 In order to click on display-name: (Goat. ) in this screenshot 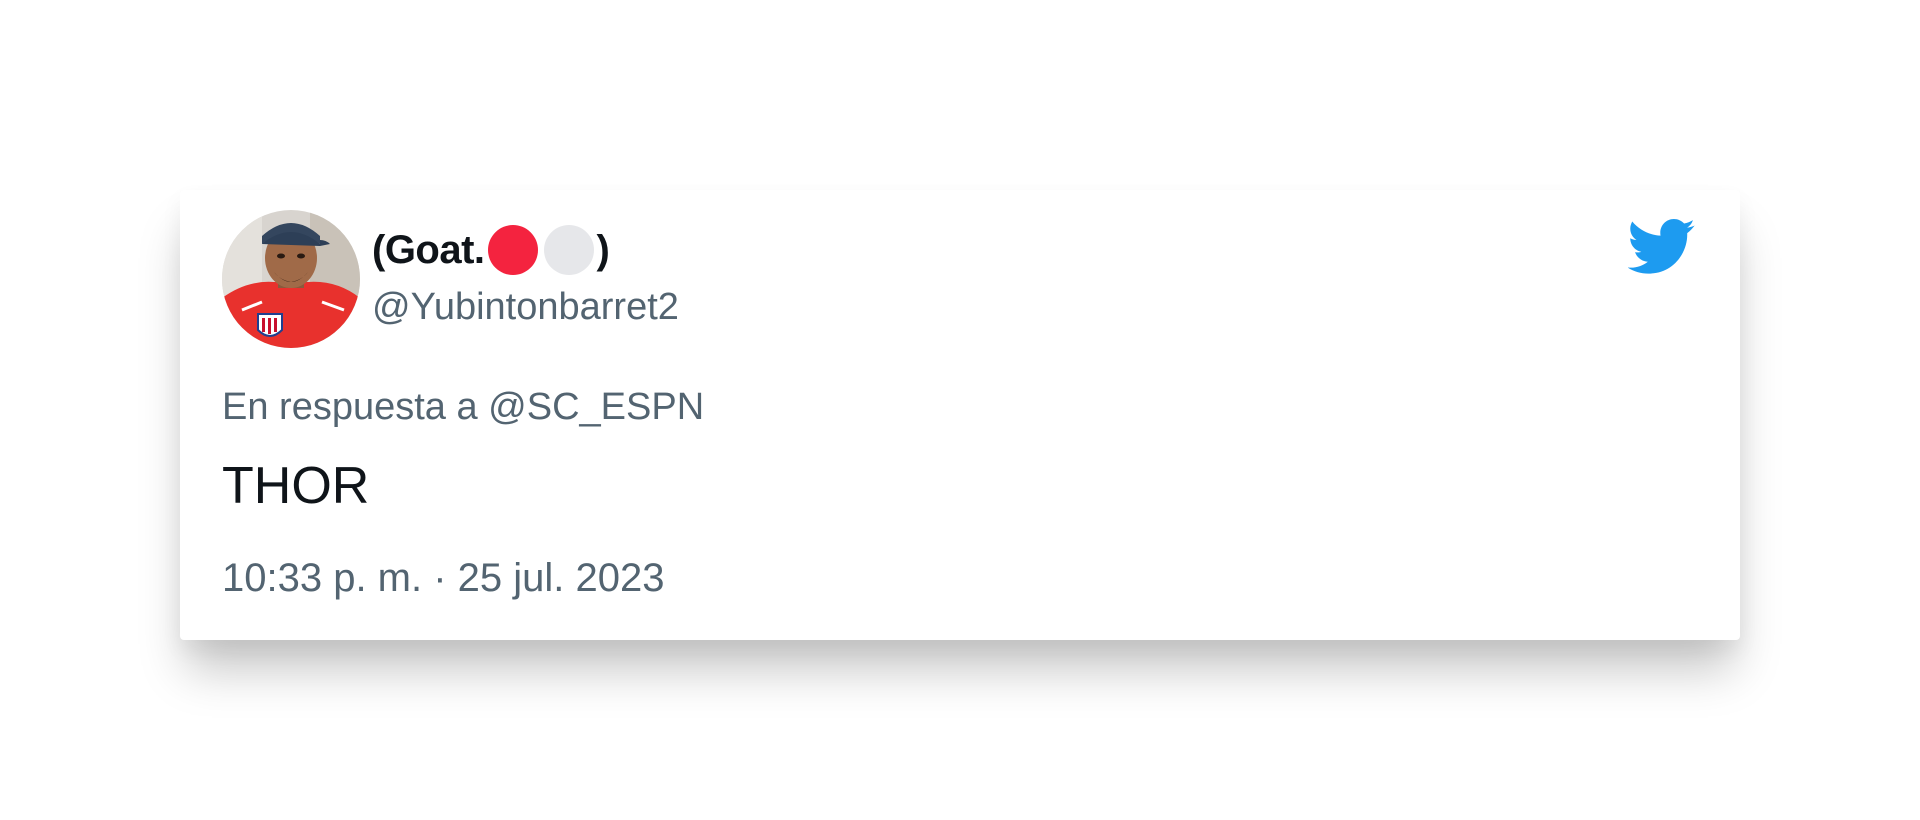, I will do `click(491, 250)`.